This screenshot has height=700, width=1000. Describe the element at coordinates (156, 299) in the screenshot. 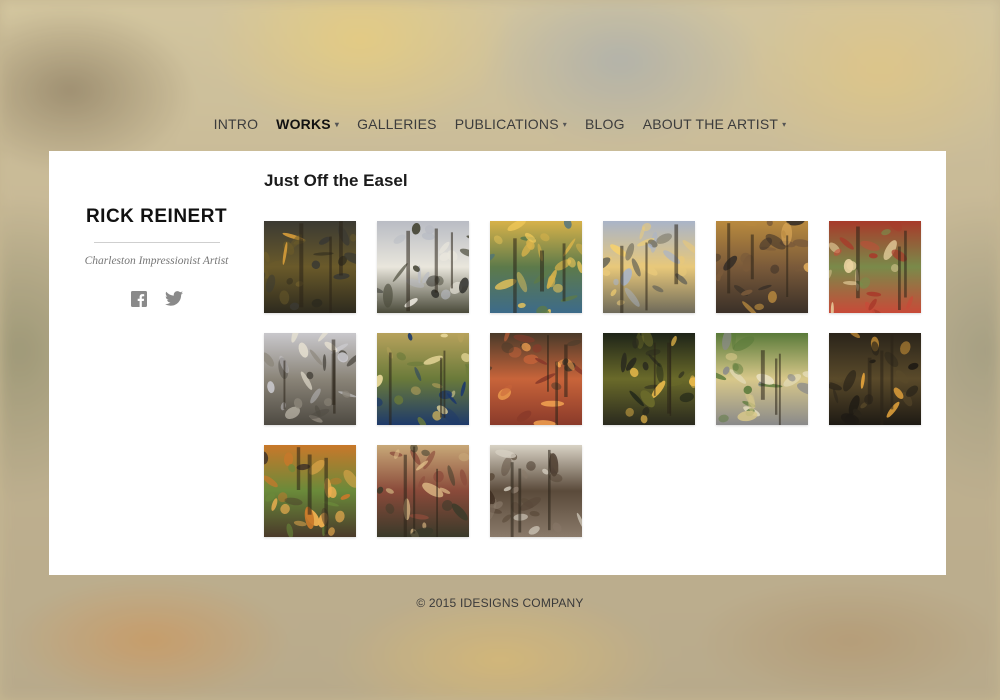

I see `social-links` at that location.